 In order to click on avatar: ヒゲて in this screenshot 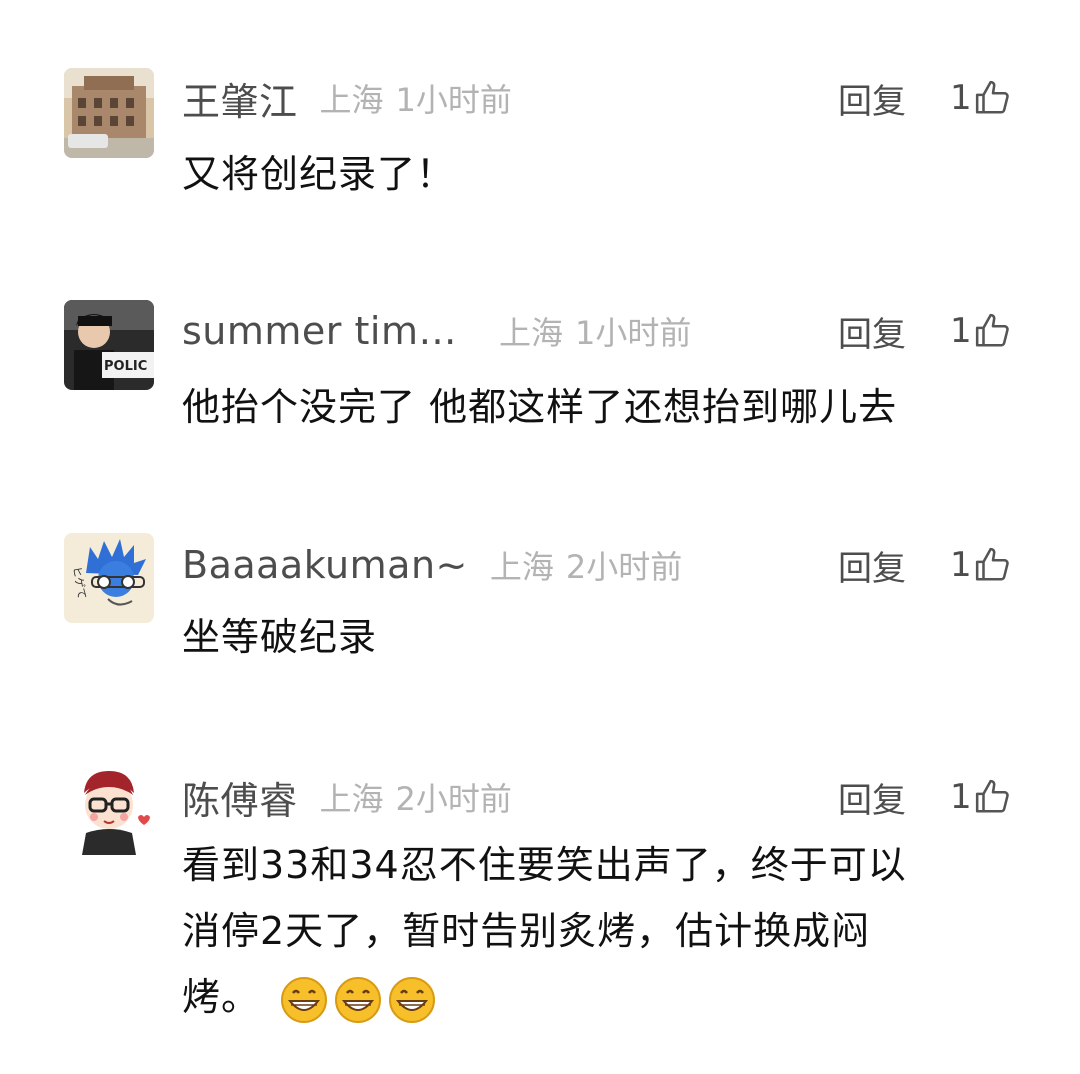, I will do `click(109, 578)`.